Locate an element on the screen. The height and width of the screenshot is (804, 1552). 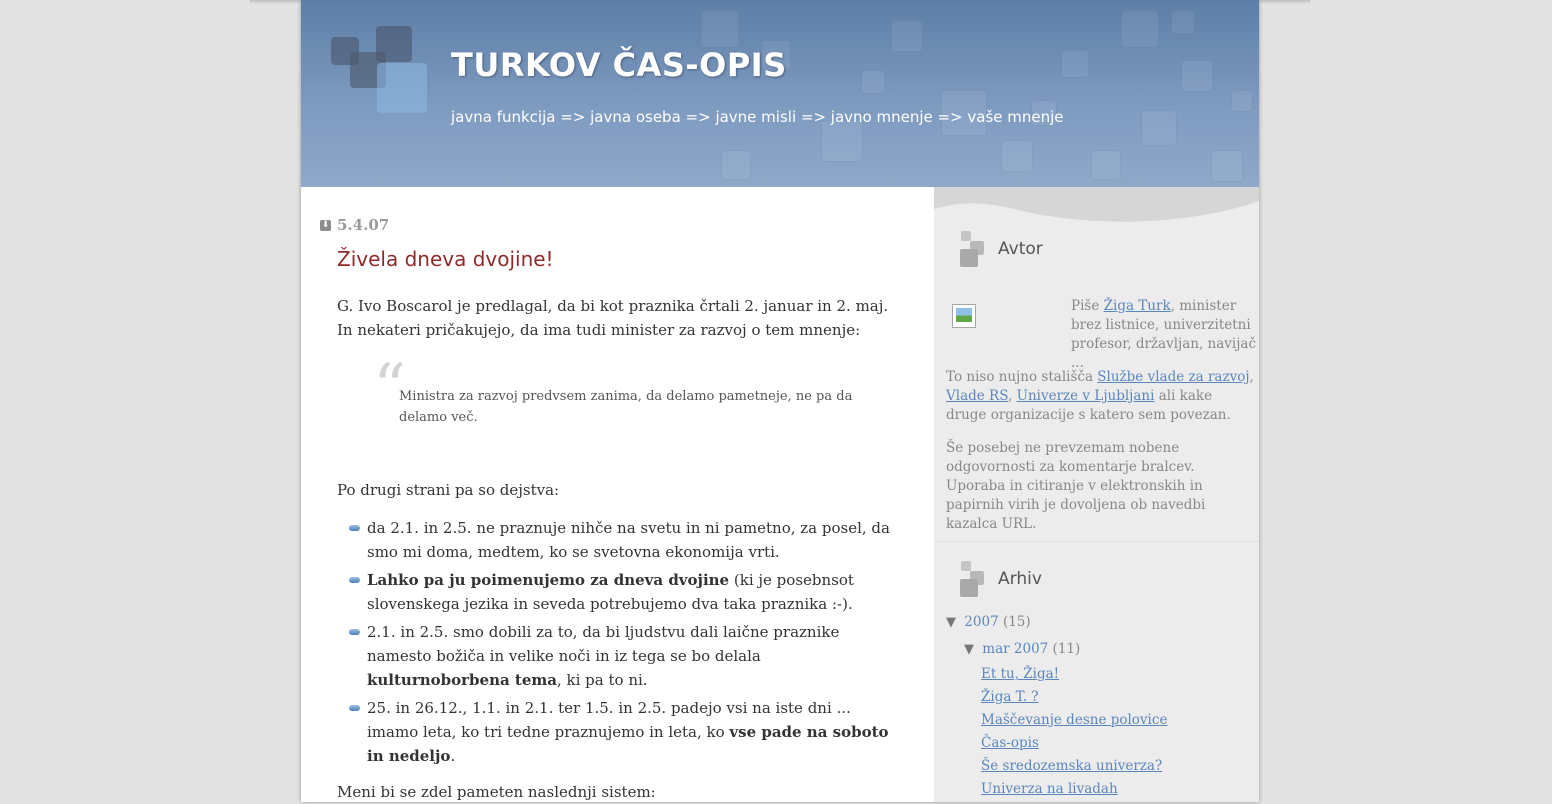
archive-post-link: Žiga T. ? is located at coordinates (1010, 697).